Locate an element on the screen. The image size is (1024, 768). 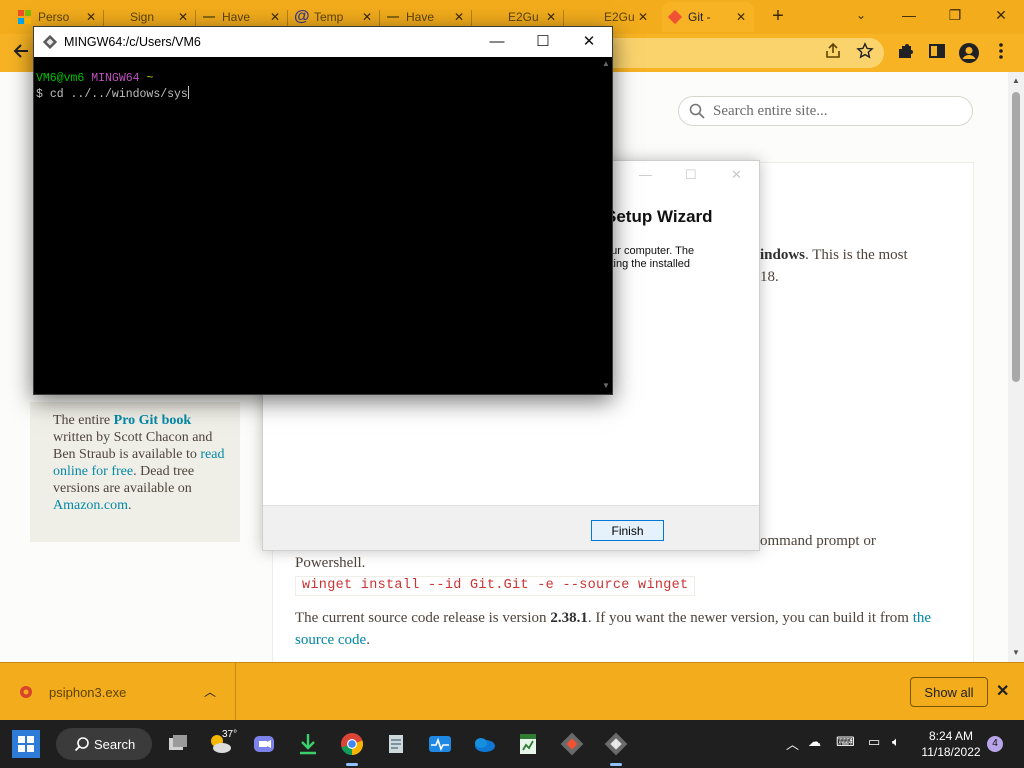
site-search is located at coordinates (825, 111).